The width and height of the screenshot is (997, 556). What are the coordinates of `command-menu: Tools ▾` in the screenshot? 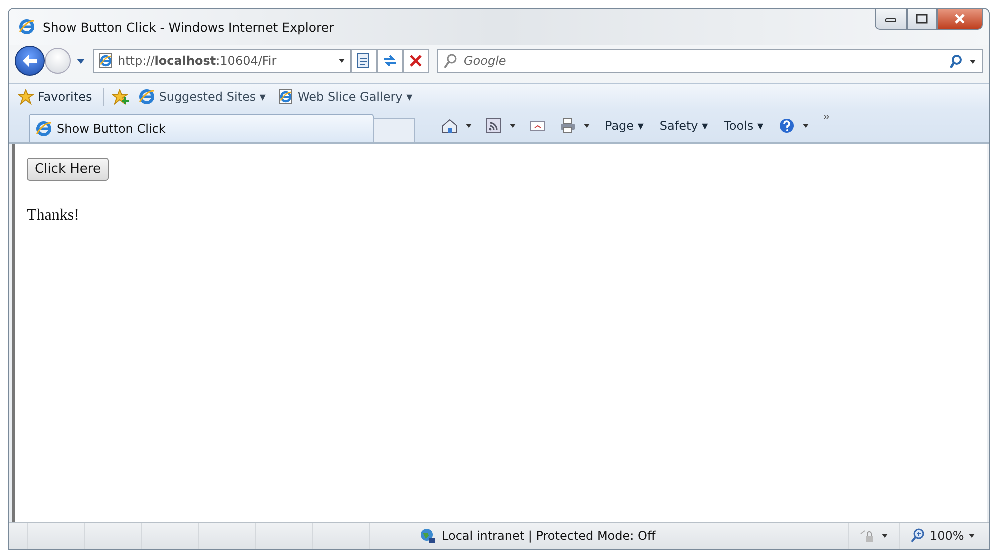 It's located at (744, 126).